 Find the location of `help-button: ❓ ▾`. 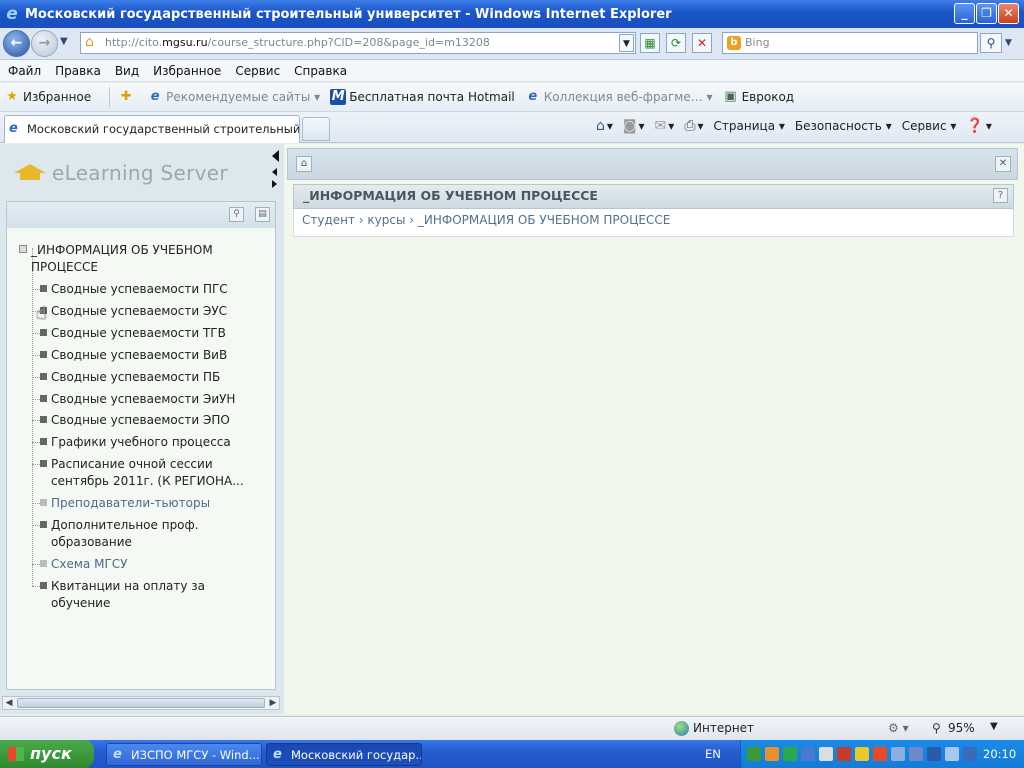

help-button: ❓ ▾ is located at coordinates (978, 126).